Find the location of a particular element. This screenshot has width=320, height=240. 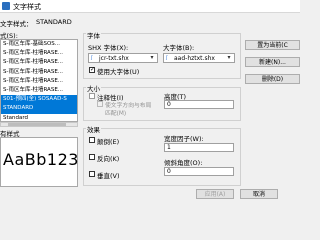

list-item: STANDARD is located at coordinates (39, 109).